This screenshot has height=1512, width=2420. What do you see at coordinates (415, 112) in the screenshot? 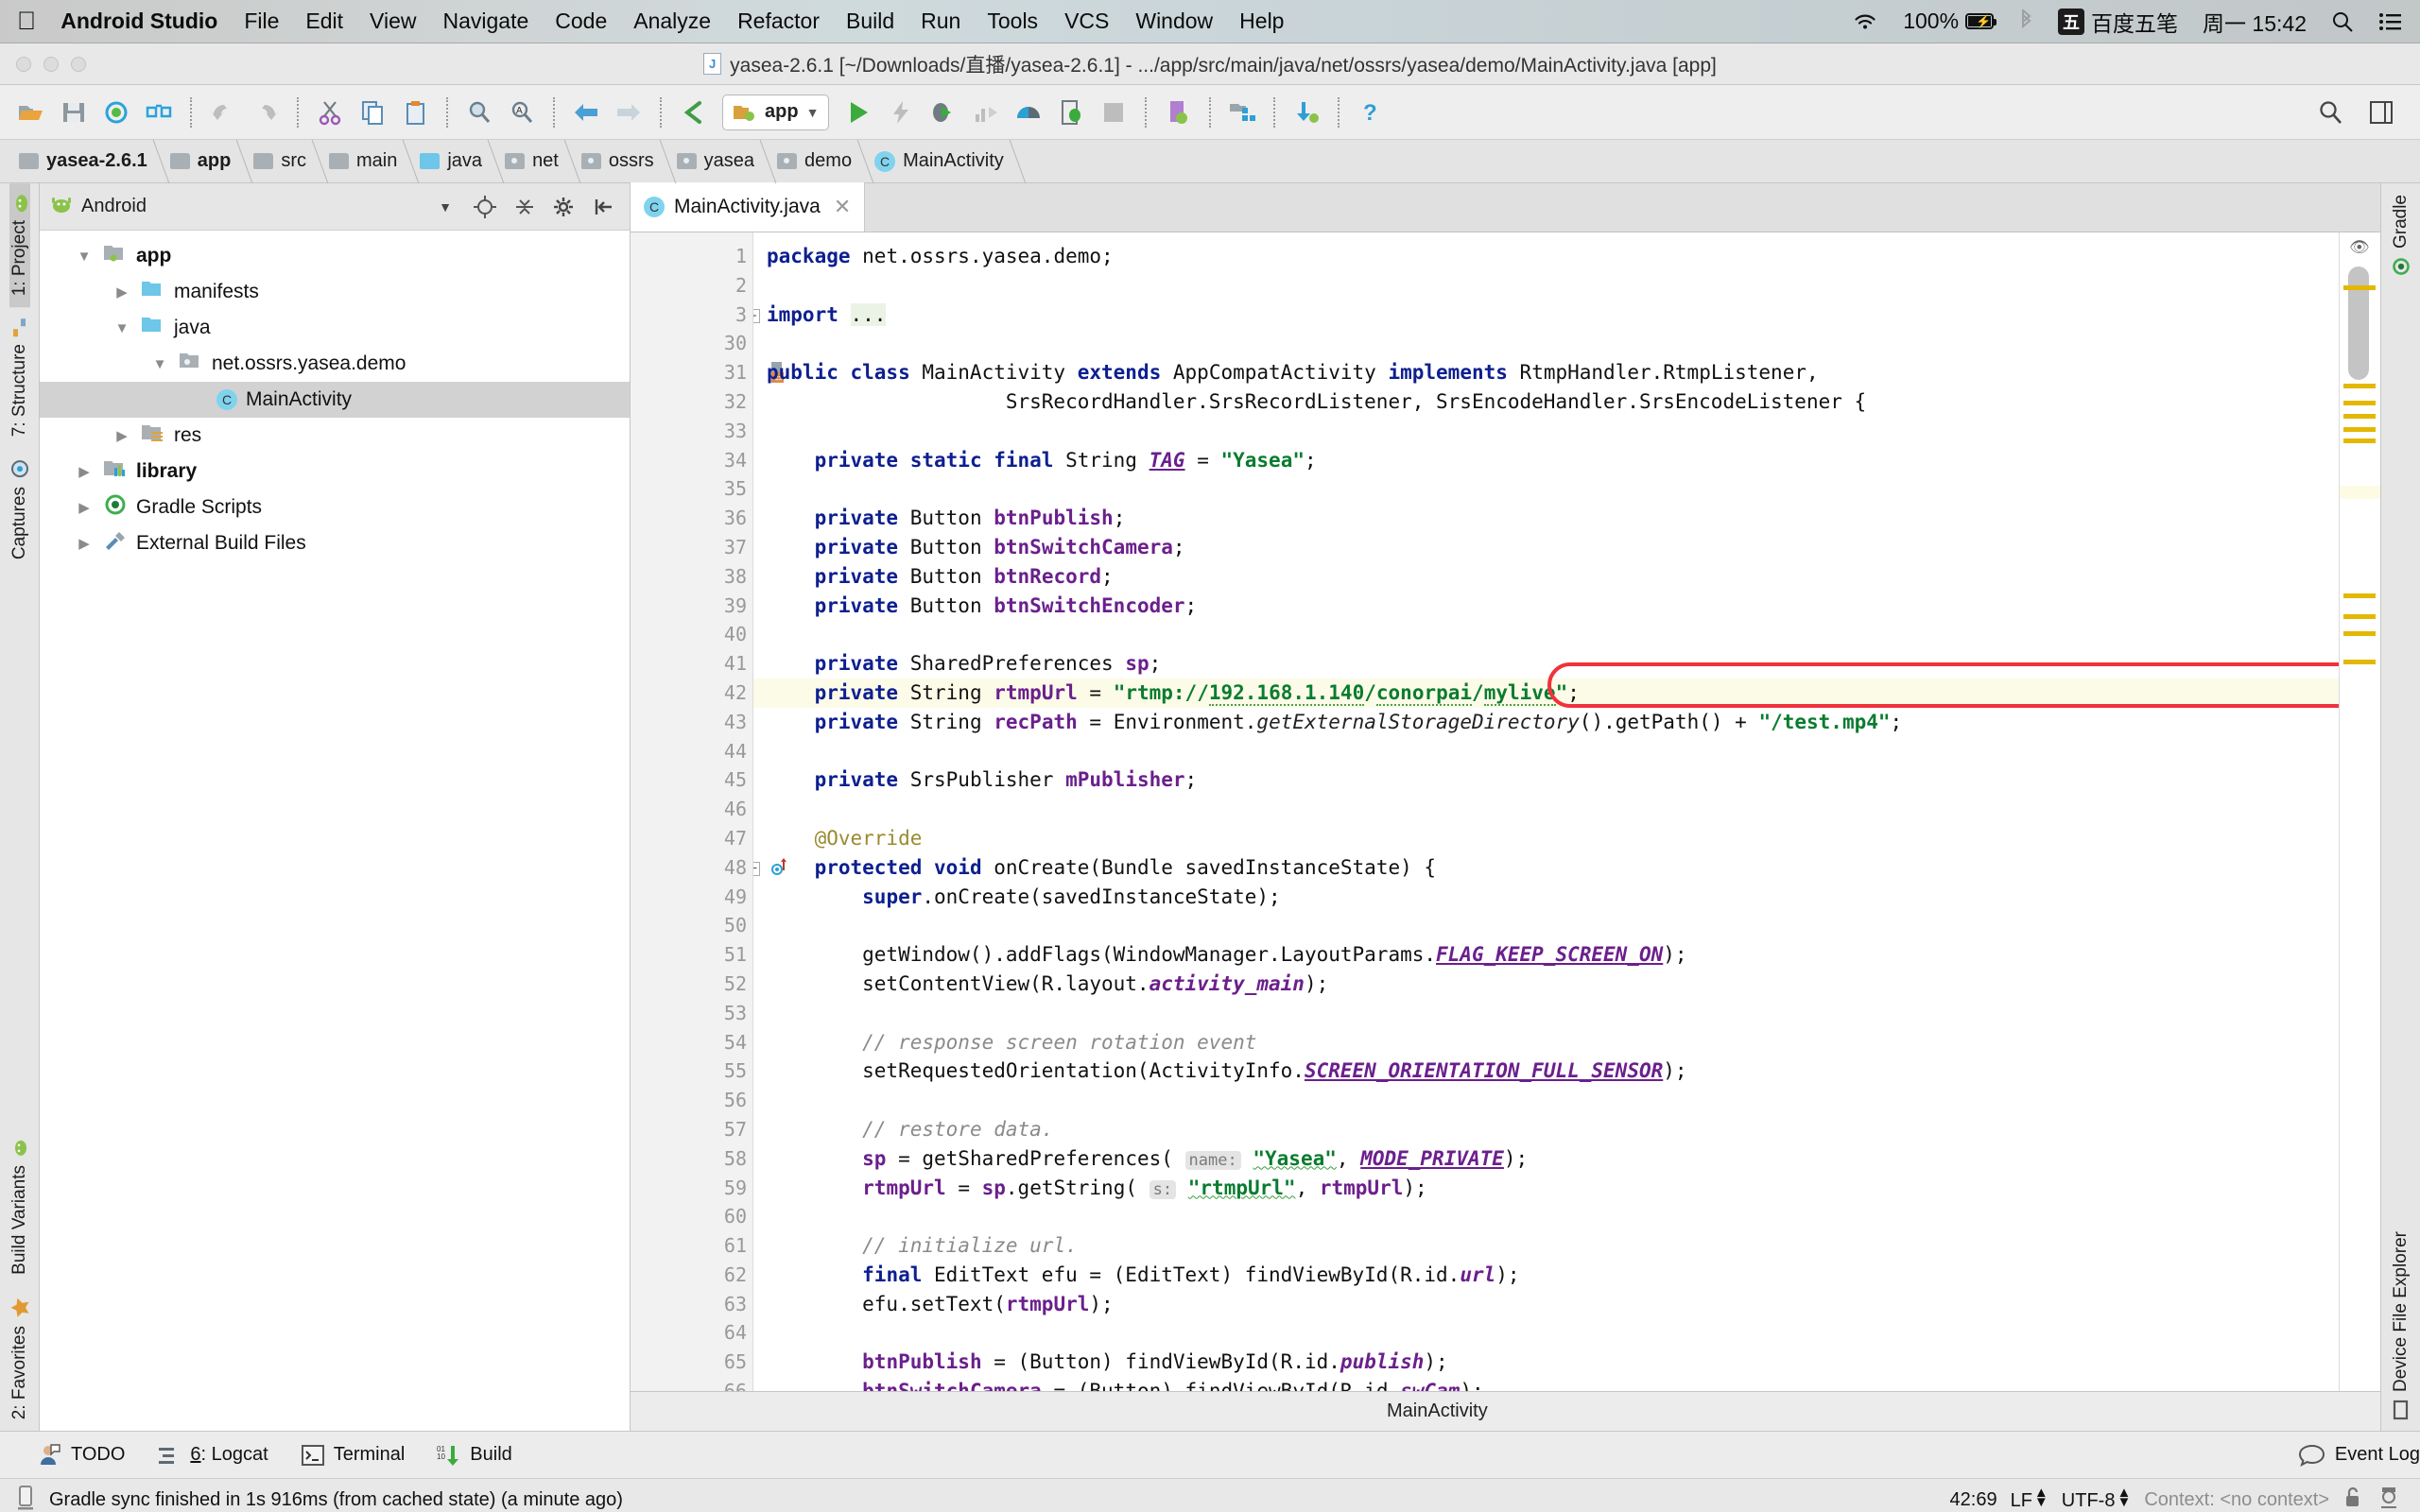
I see `paste-icon` at bounding box center [415, 112].